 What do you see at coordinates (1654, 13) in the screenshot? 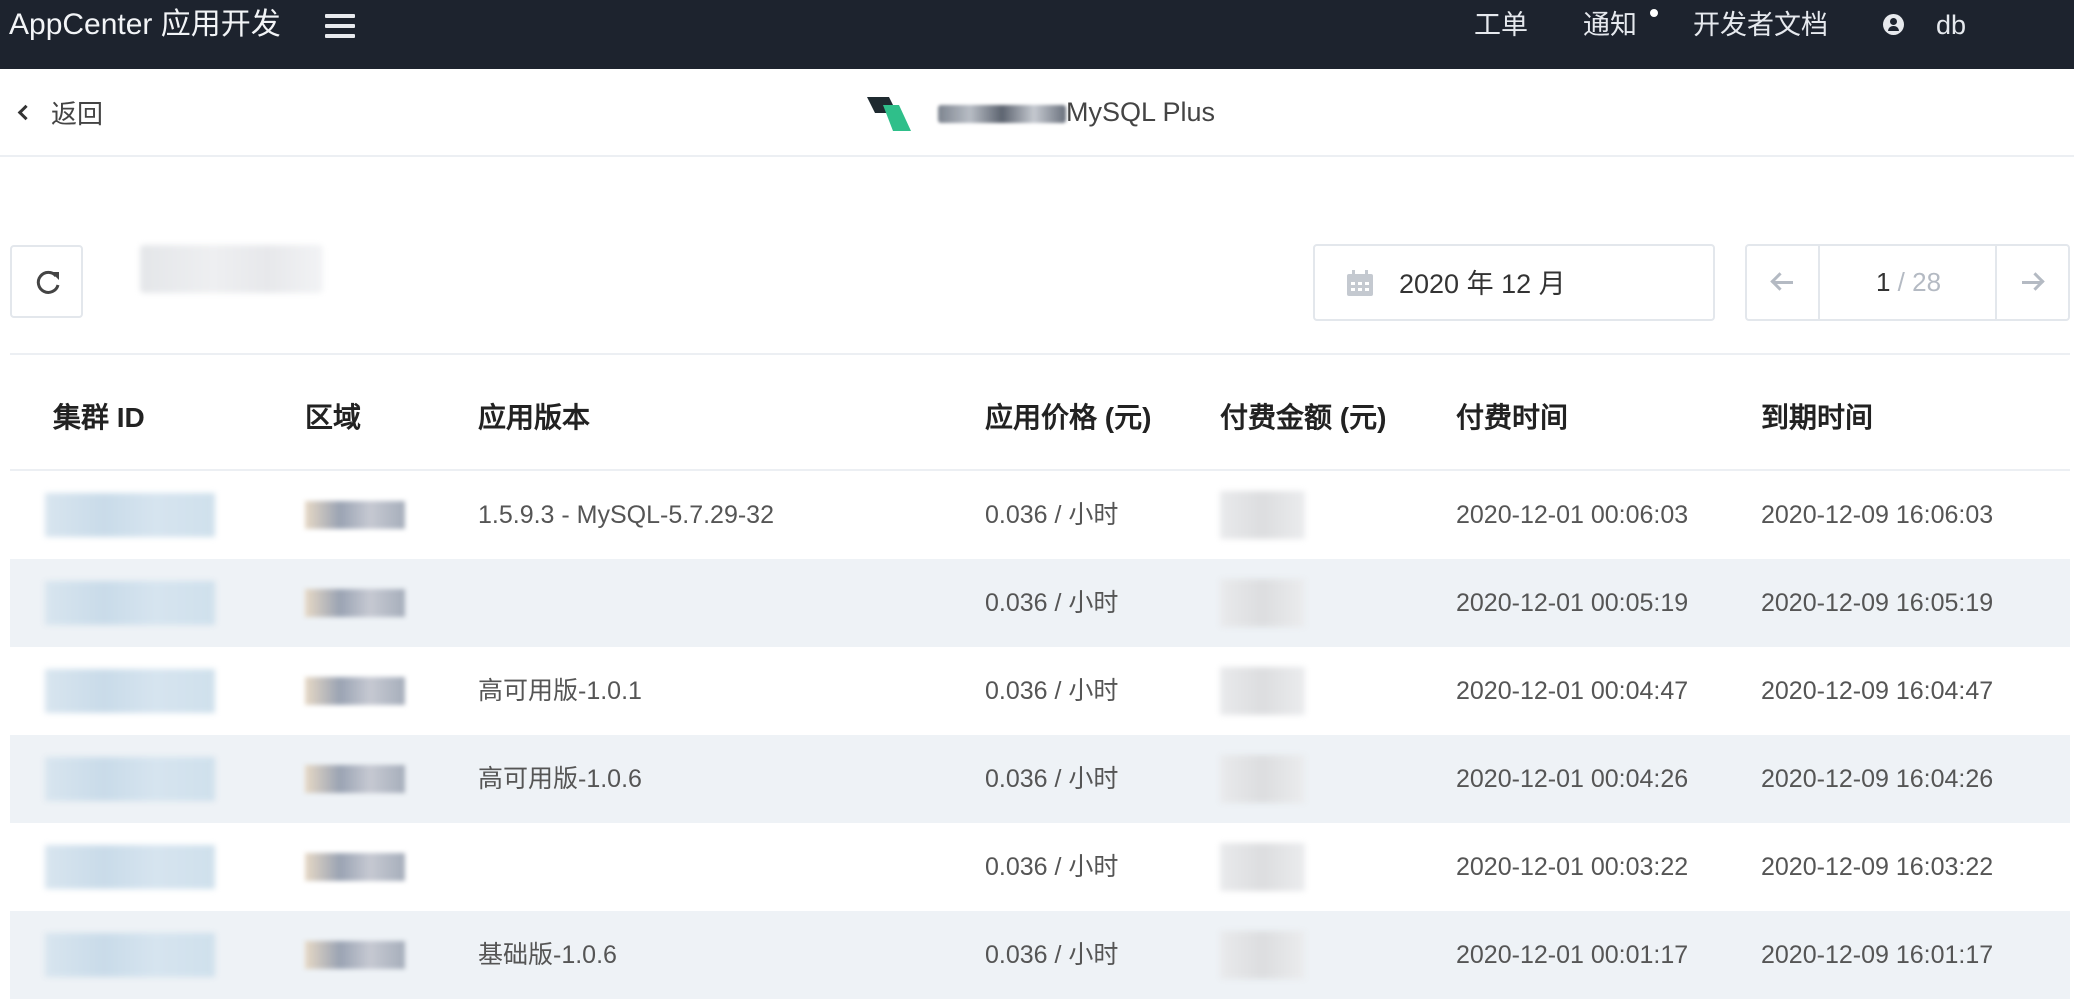
I see `notification-dot-icon` at bounding box center [1654, 13].